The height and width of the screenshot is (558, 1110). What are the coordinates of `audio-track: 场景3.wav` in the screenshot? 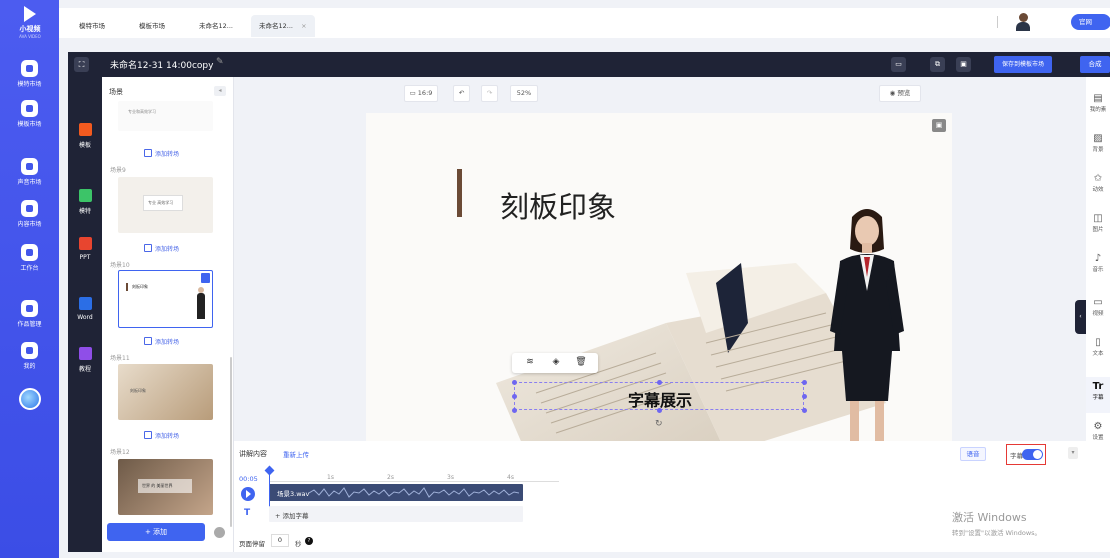 It's located at (396, 492).